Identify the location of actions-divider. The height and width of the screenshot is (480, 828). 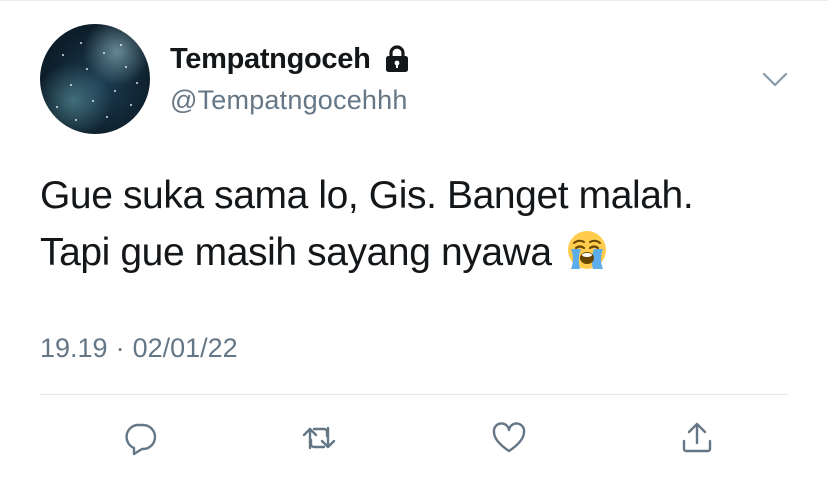
(414, 394).